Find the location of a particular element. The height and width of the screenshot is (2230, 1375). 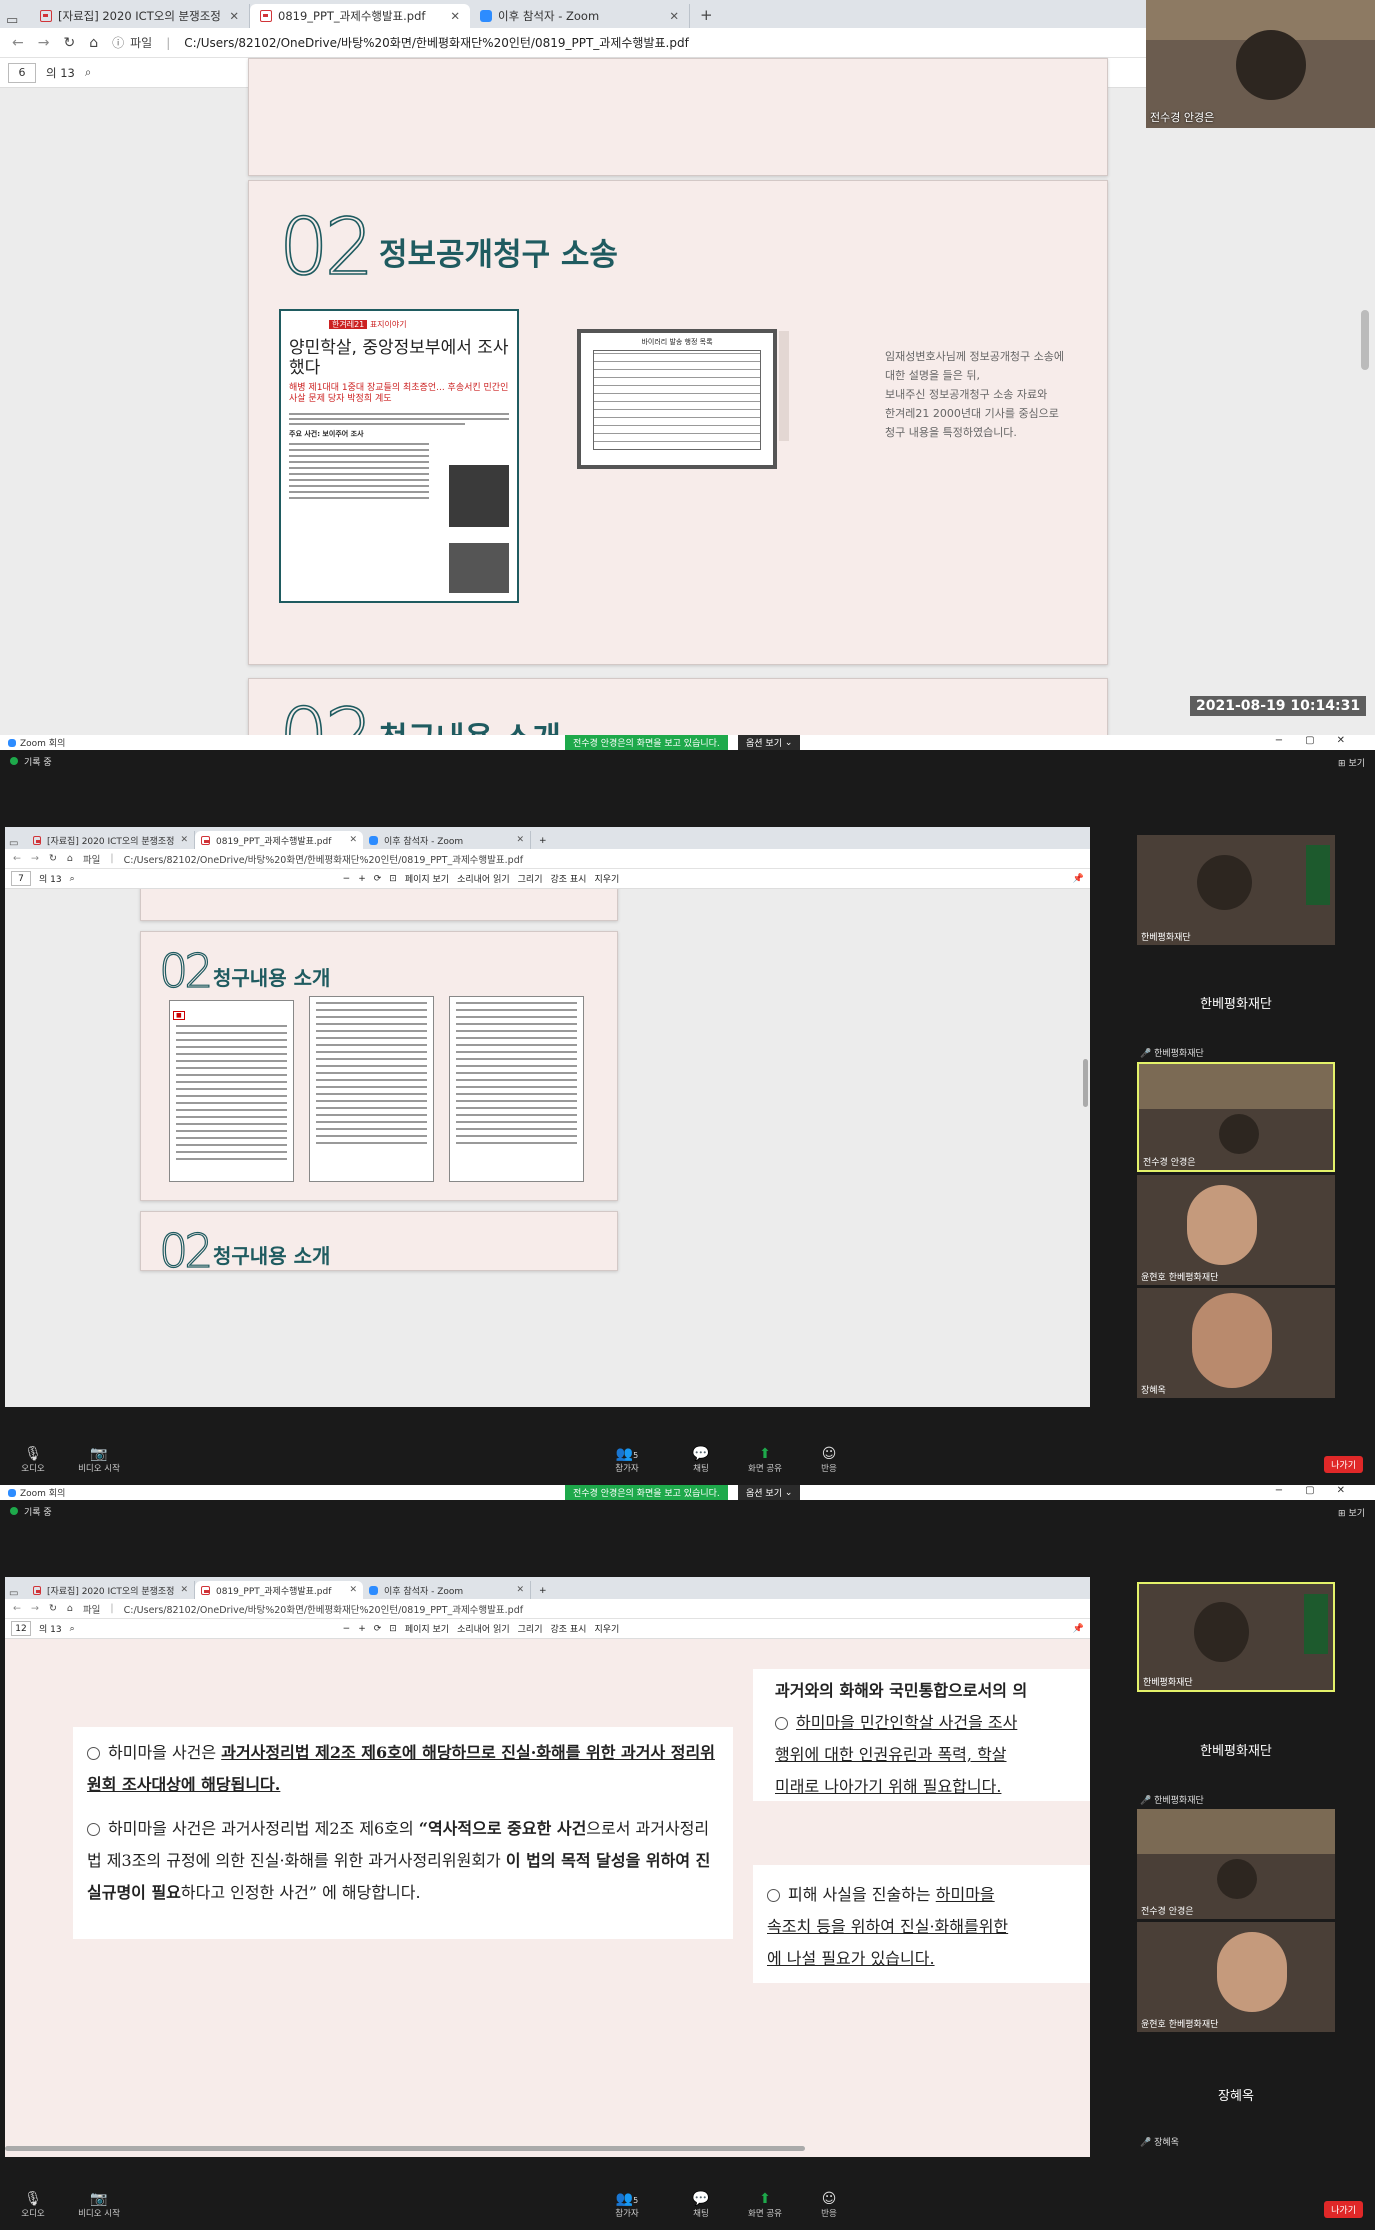

camera-off-icon: 📷 is located at coordinates (99, 2199).